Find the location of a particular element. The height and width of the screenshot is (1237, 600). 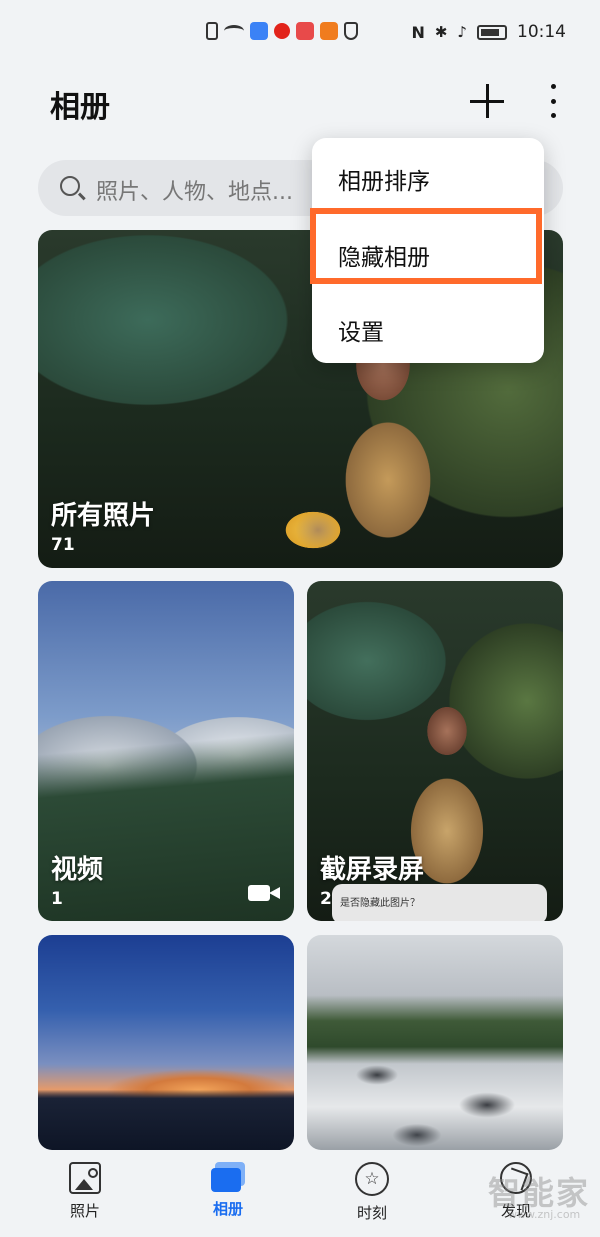

search-icon is located at coordinates (70, 186).